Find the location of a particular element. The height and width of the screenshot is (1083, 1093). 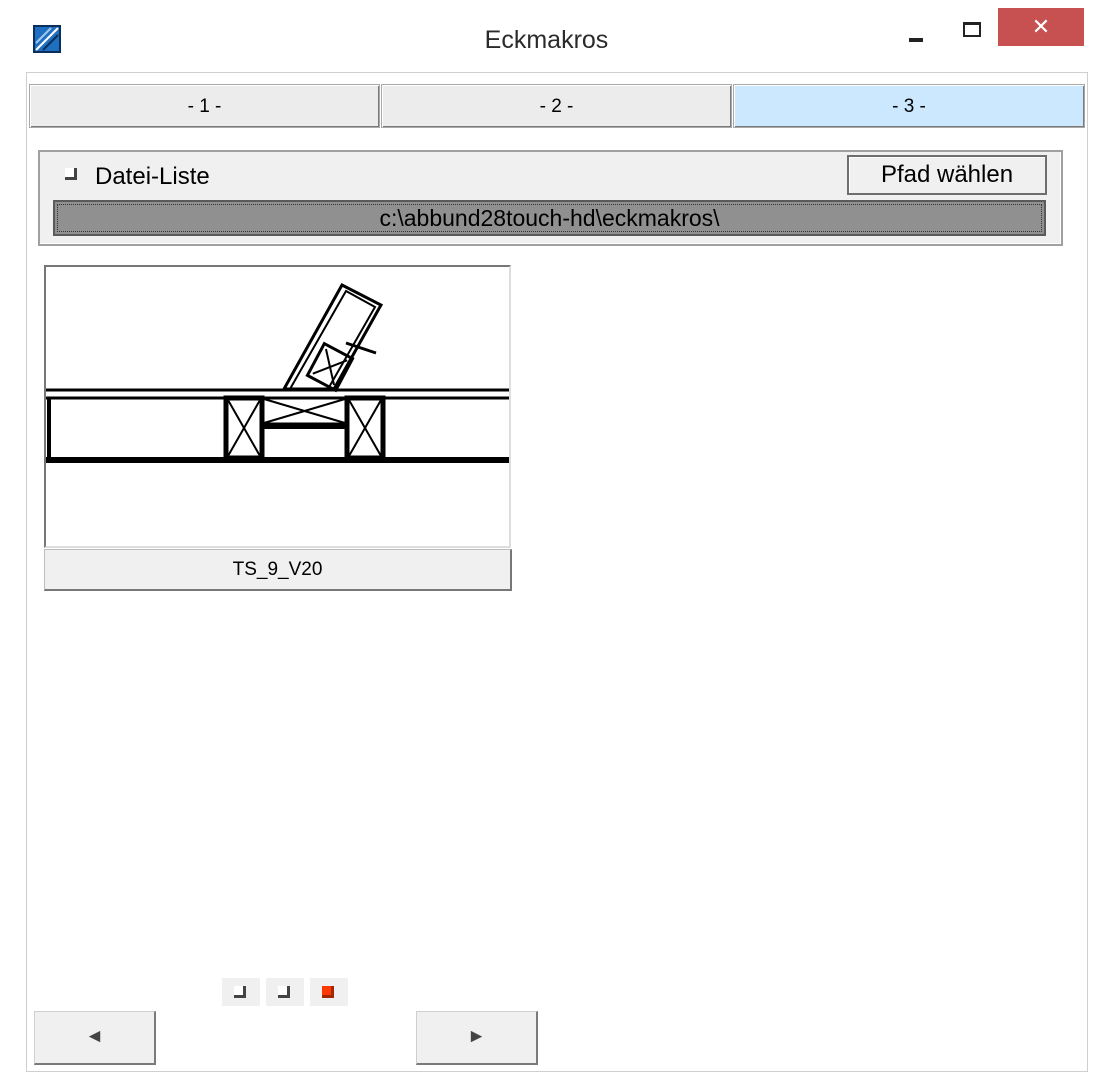

tab-2: - 2 - is located at coordinates (556, 106).